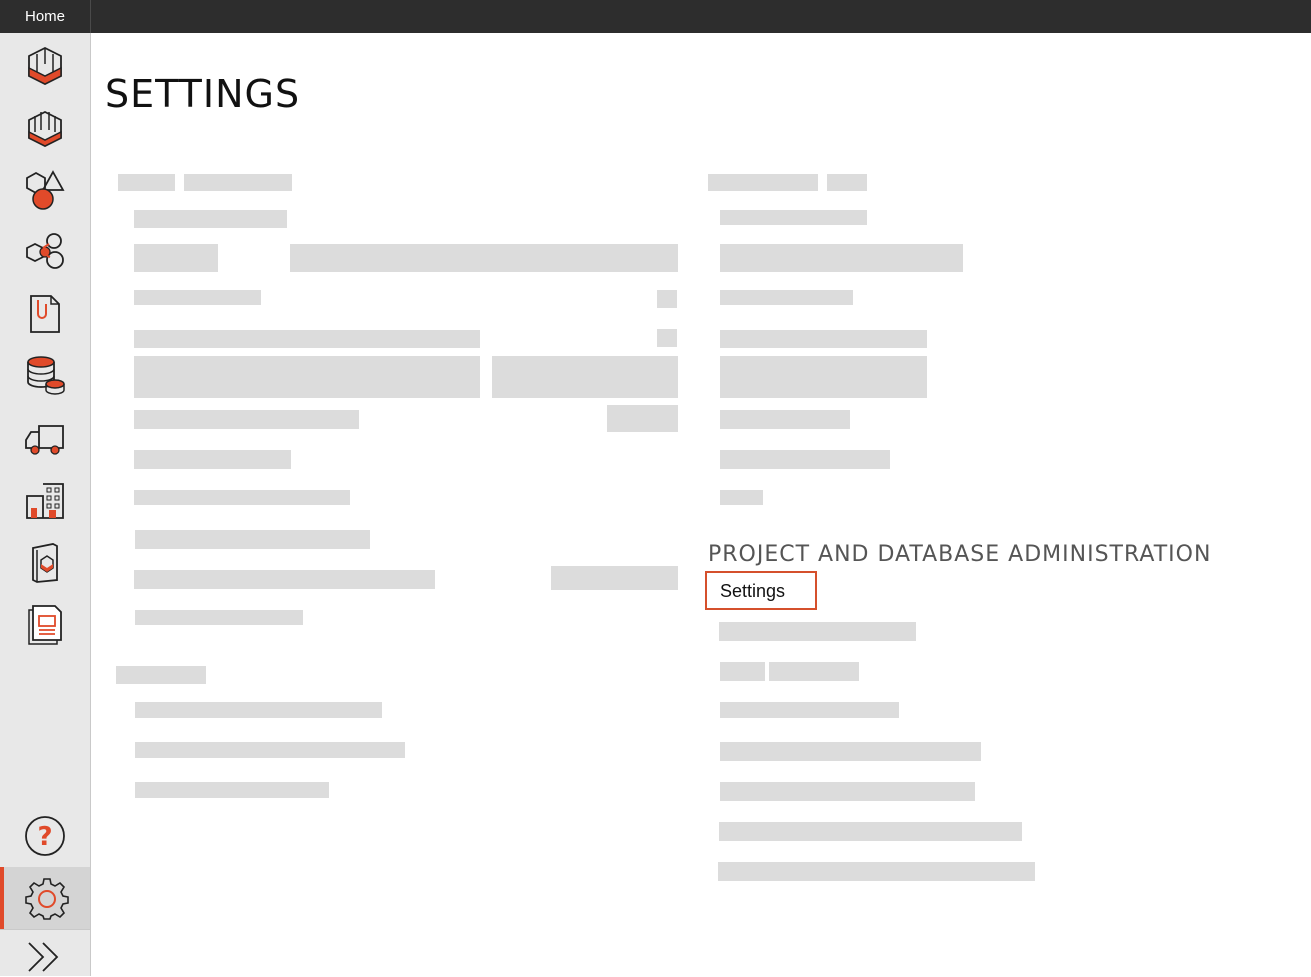  I want to click on page-title: SETTINGS, so click(203, 94).